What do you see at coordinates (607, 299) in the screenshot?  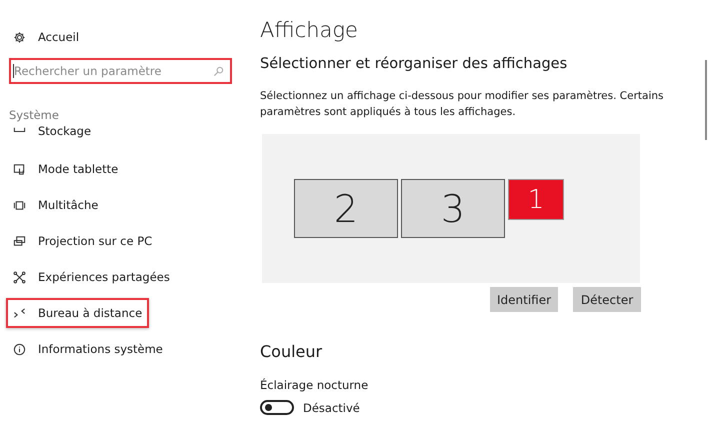 I see `action-button: Détecter` at bounding box center [607, 299].